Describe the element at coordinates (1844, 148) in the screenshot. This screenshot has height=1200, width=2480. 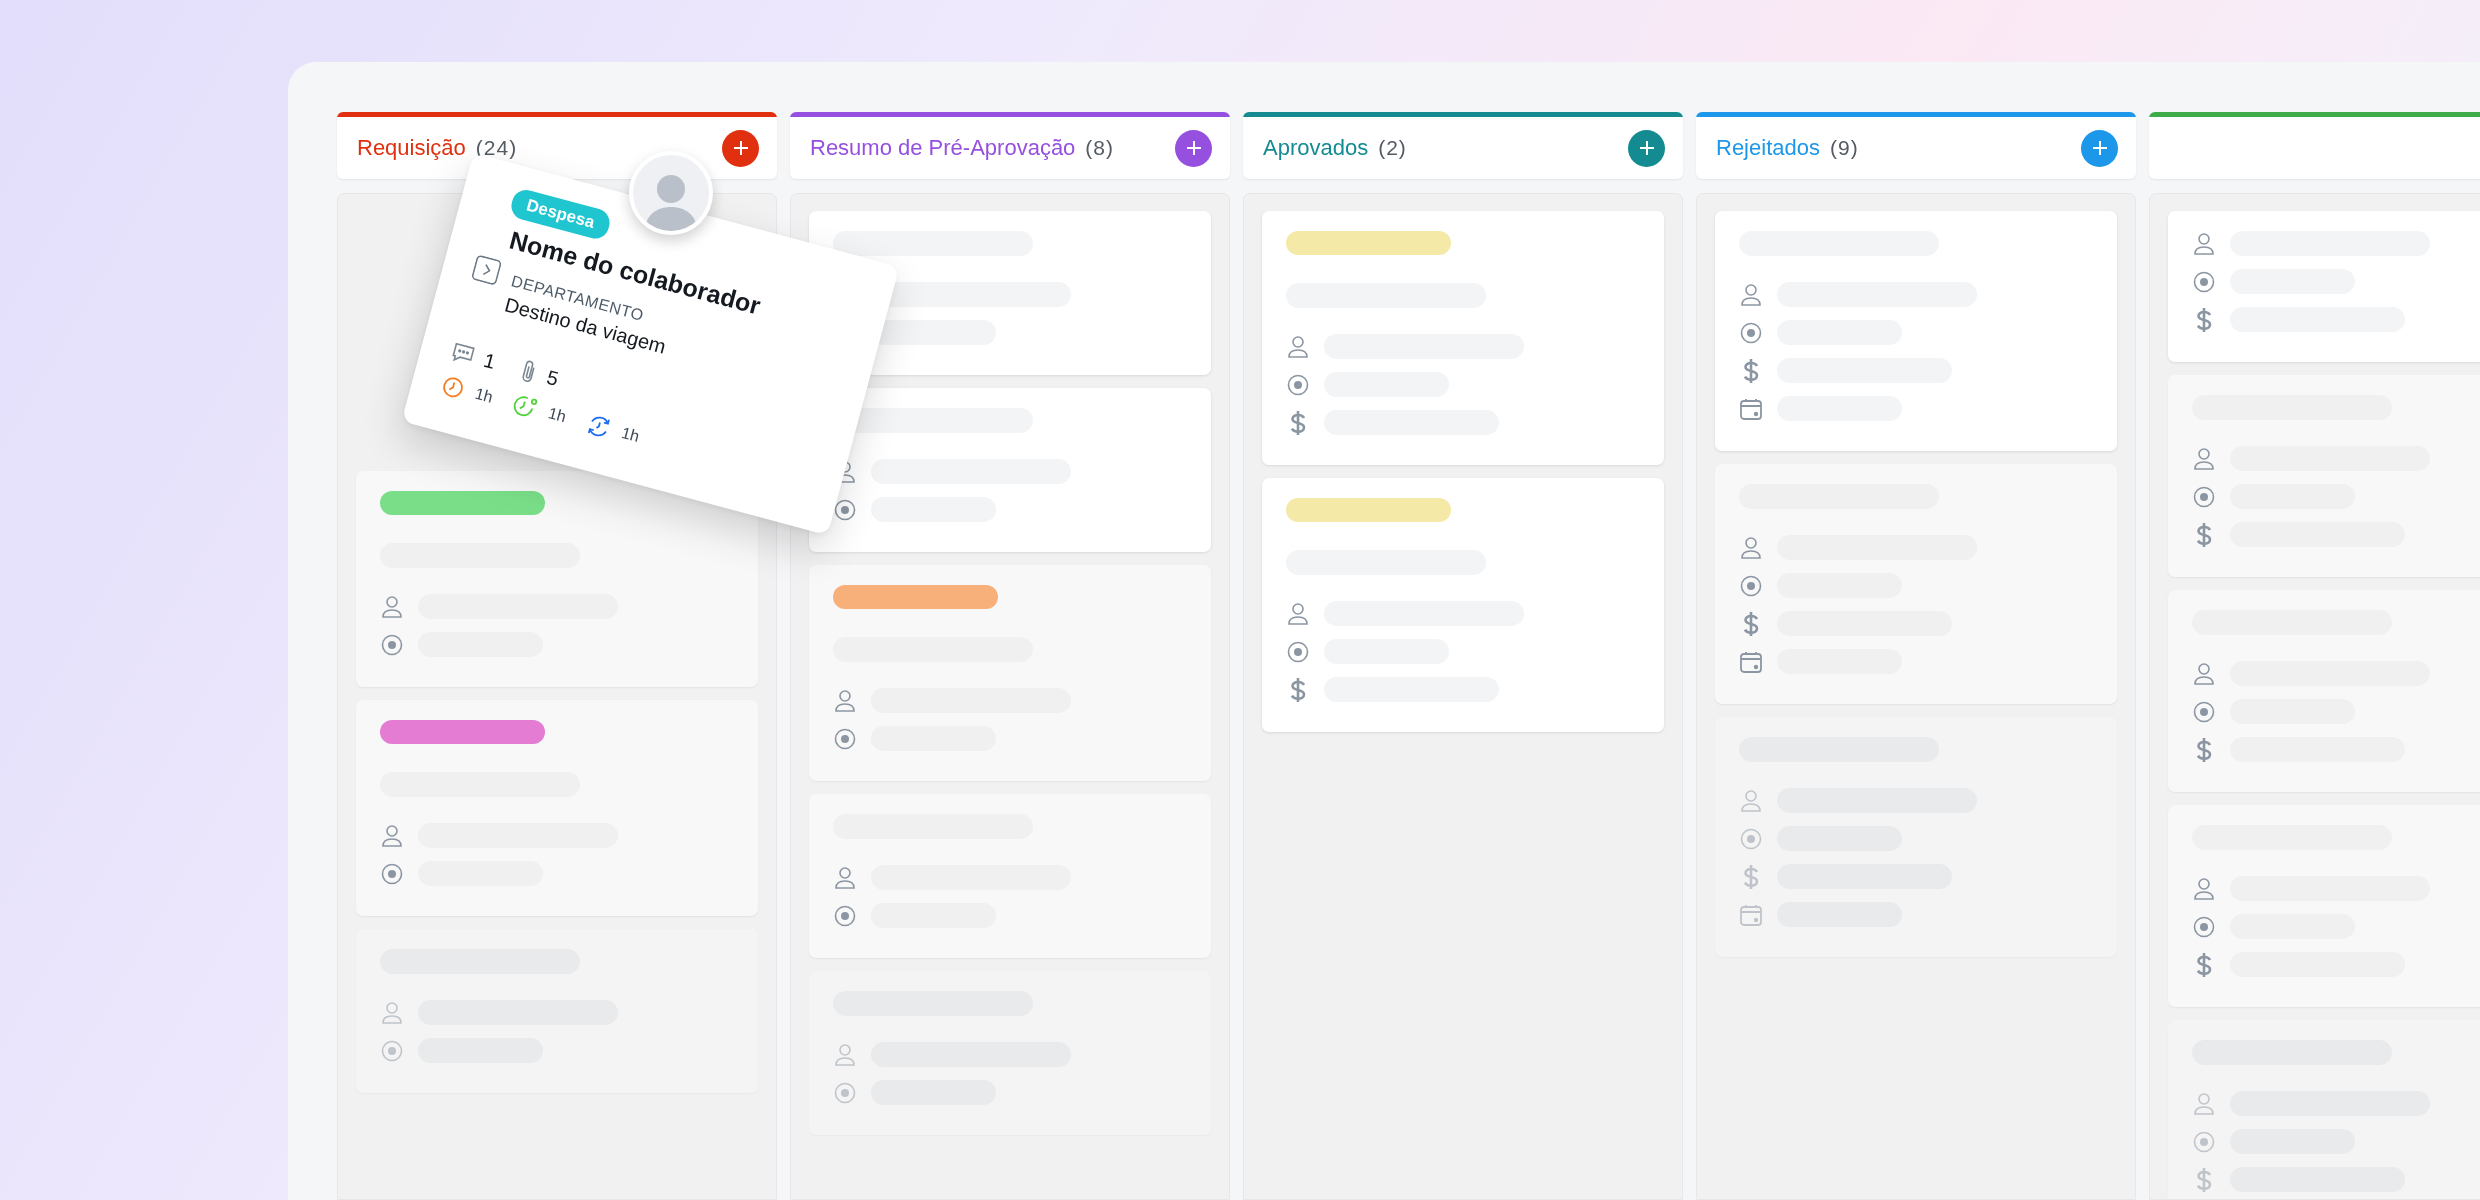
I see `card-count: (9)` at that location.